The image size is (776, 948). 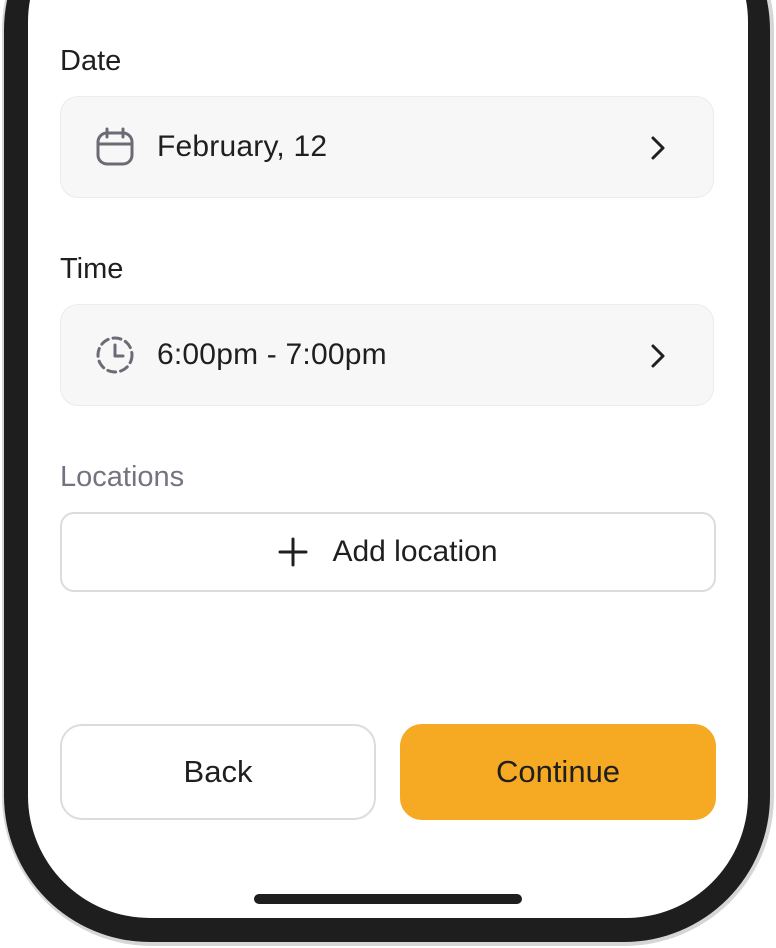 I want to click on add-location-button: Add location, so click(x=388, y=552).